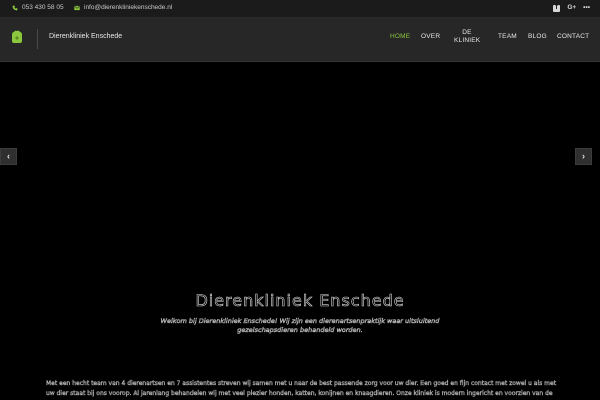  What do you see at coordinates (15, 7) in the screenshot?
I see `phone-icon` at bounding box center [15, 7].